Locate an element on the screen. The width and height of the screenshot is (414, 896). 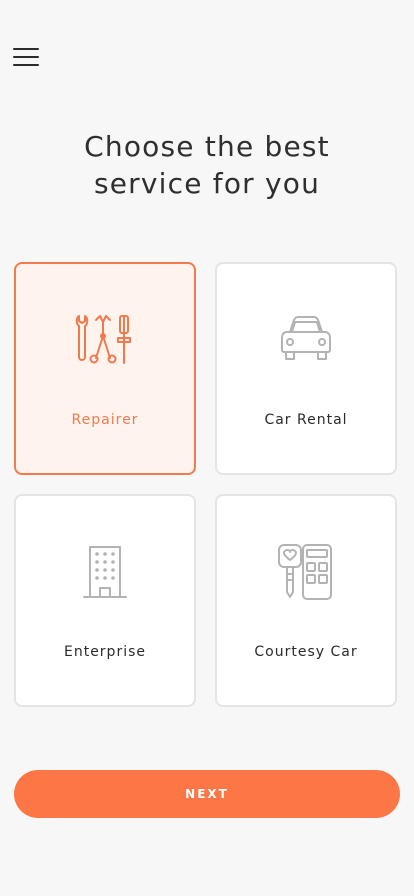
service-card-enterprise: Enterprise is located at coordinates (105, 600).